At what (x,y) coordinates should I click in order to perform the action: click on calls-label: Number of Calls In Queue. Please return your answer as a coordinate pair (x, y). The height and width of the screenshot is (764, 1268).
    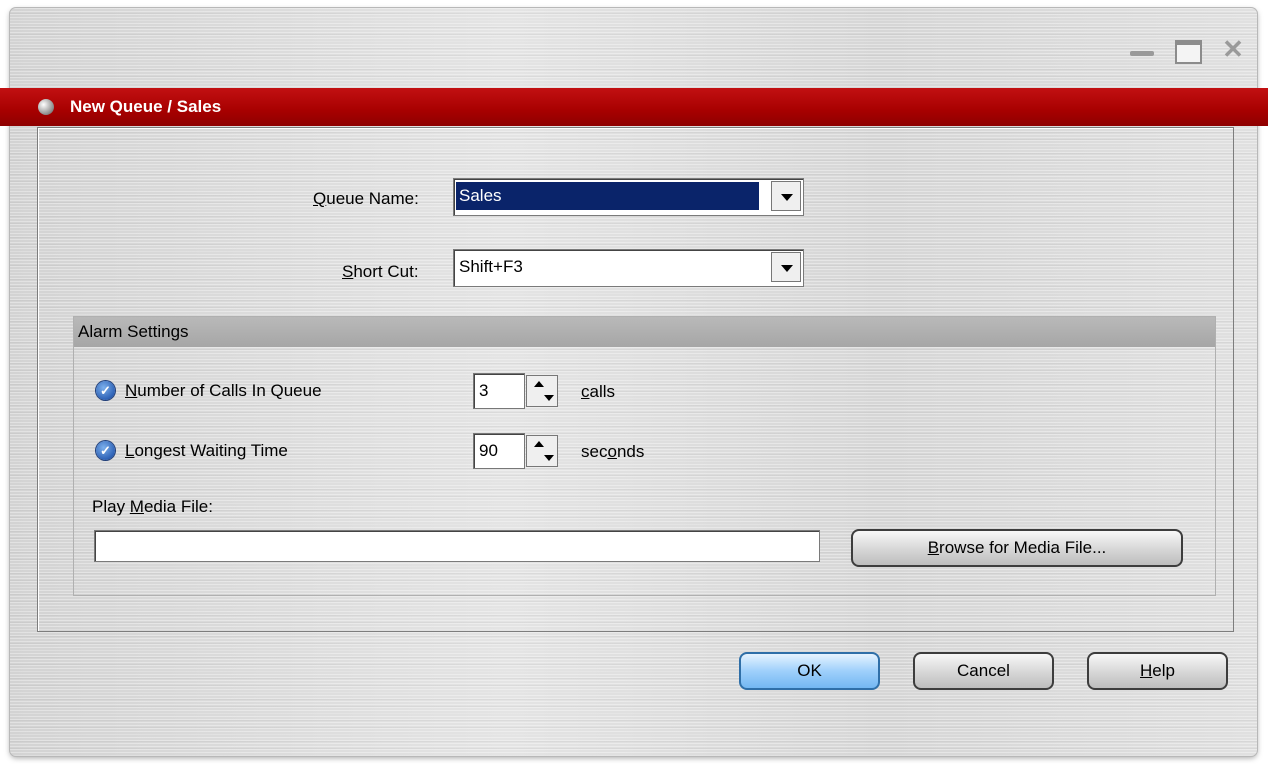
    Looking at the image, I should click on (223, 390).